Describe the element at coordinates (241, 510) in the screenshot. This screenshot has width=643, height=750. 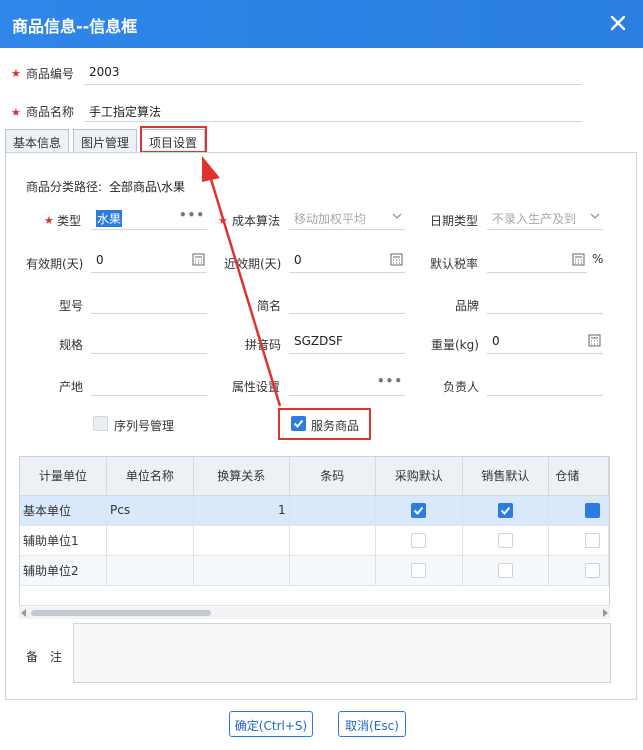
I see `cell-ratio: 1` at that location.